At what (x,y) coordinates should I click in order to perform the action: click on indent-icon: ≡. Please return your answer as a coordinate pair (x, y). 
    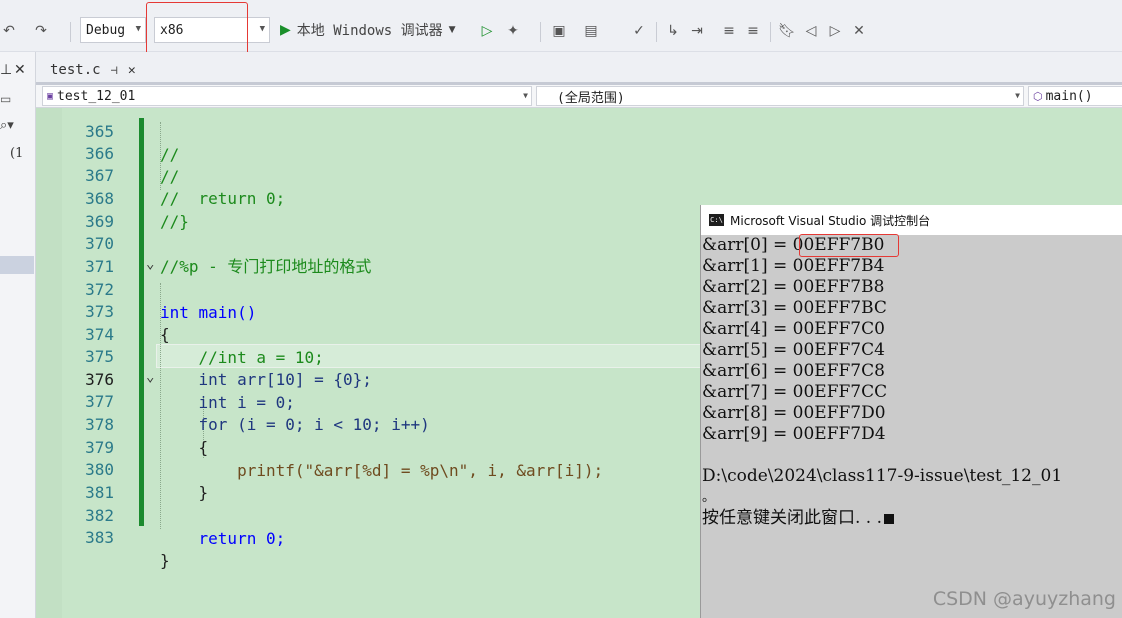
    Looking at the image, I should click on (729, 31).